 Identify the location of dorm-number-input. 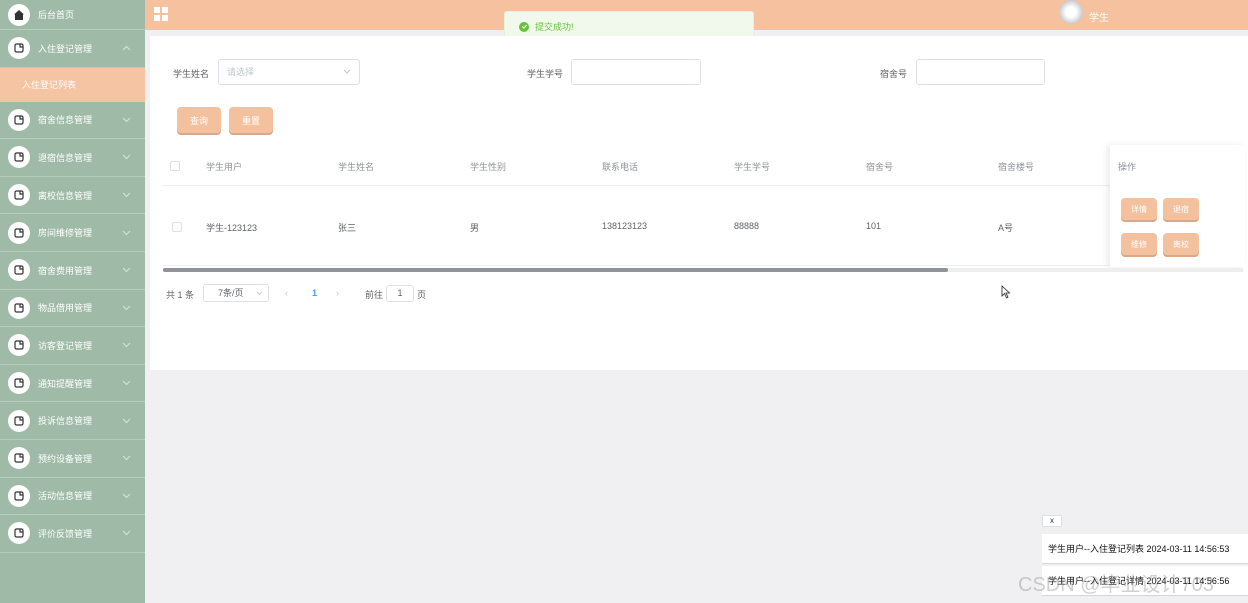
(980, 72).